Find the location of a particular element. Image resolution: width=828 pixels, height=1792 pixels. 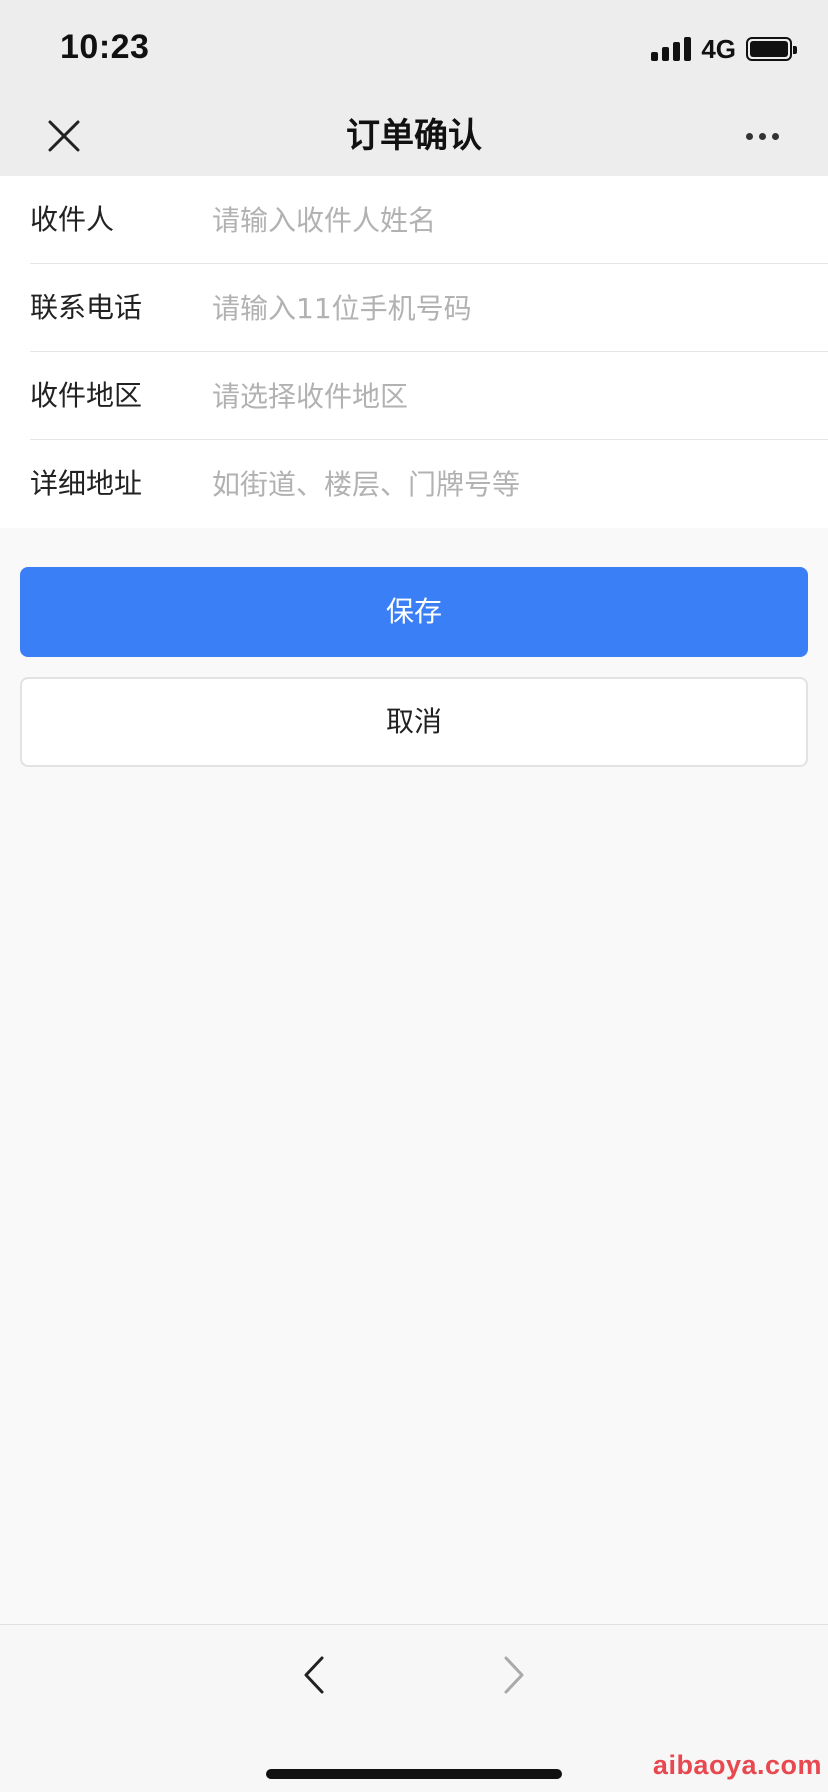

phone-input is located at coordinates (507, 308).